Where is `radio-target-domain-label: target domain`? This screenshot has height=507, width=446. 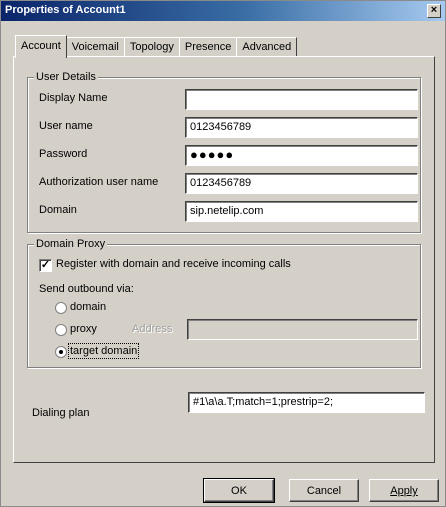
radio-target-domain-label: target domain is located at coordinates (103, 351).